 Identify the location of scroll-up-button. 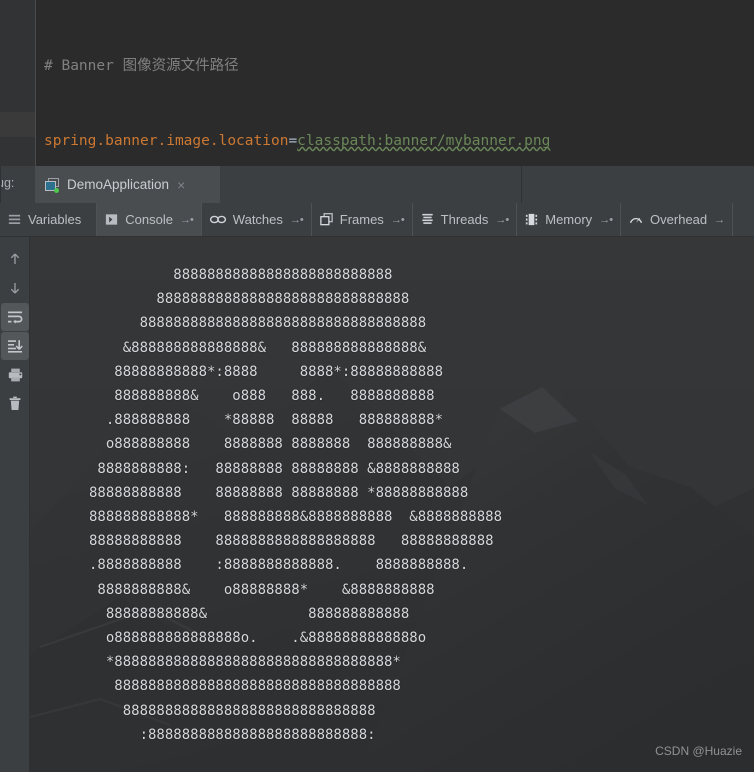
(15, 259).